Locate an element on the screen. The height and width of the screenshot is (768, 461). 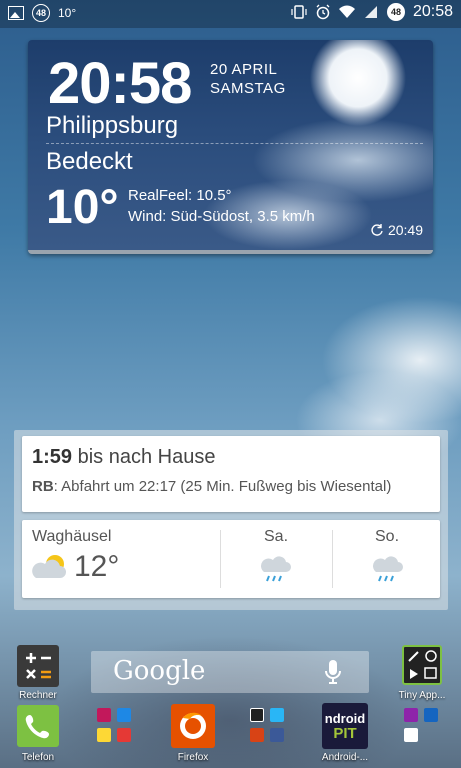
commute-destination: bis nach Hause is located at coordinates (144, 457).